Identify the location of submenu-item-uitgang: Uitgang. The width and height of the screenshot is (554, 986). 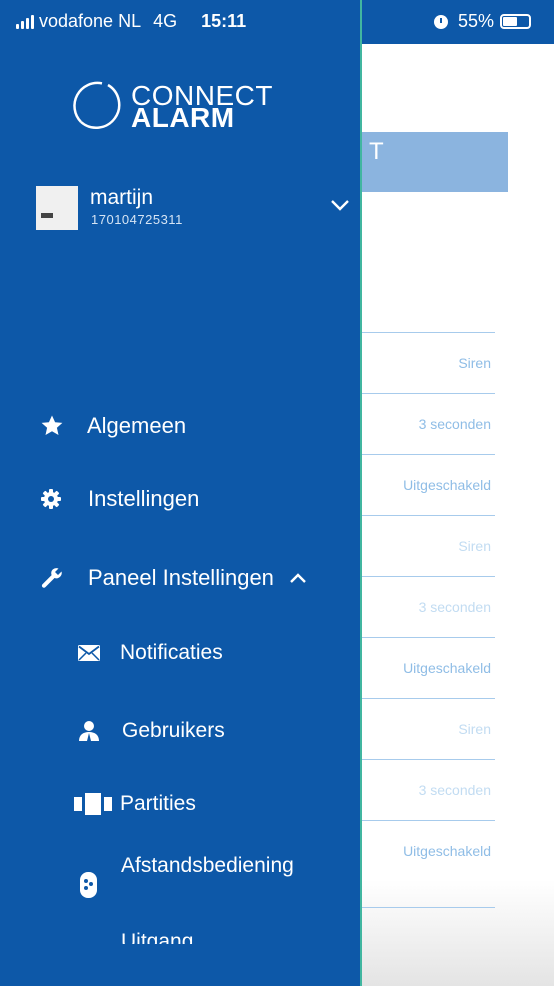
(157, 936).